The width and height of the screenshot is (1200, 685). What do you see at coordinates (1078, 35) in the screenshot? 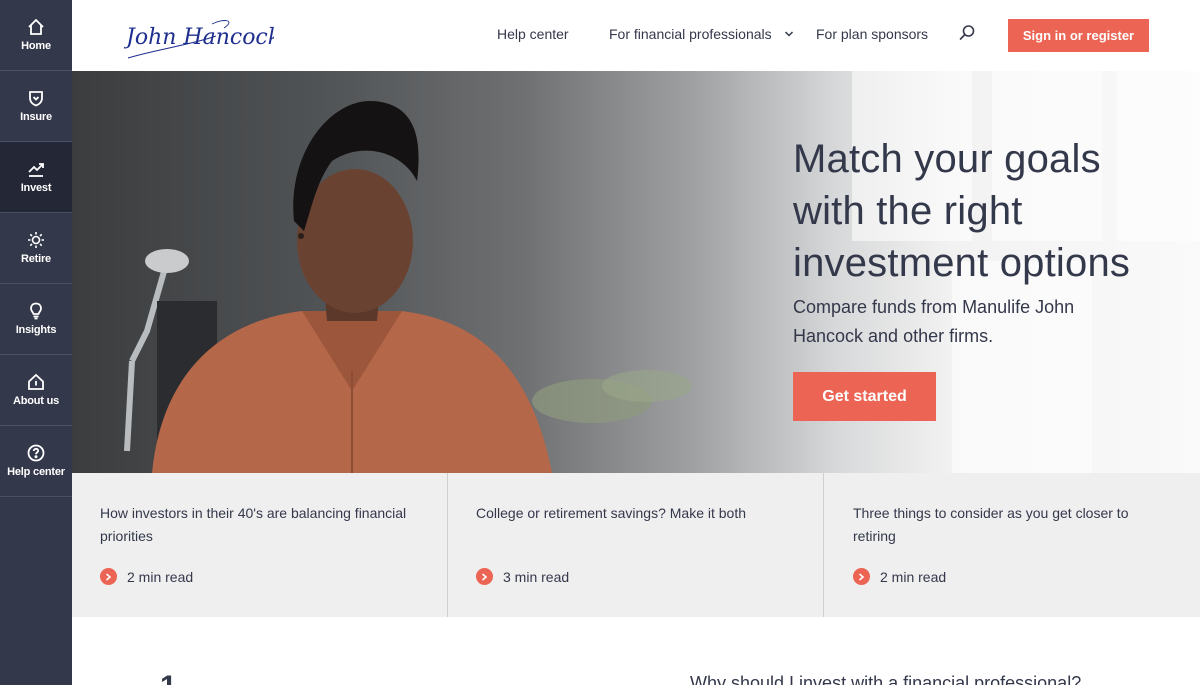
I see `sign-in-register-button: Sign in or register` at bounding box center [1078, 35].